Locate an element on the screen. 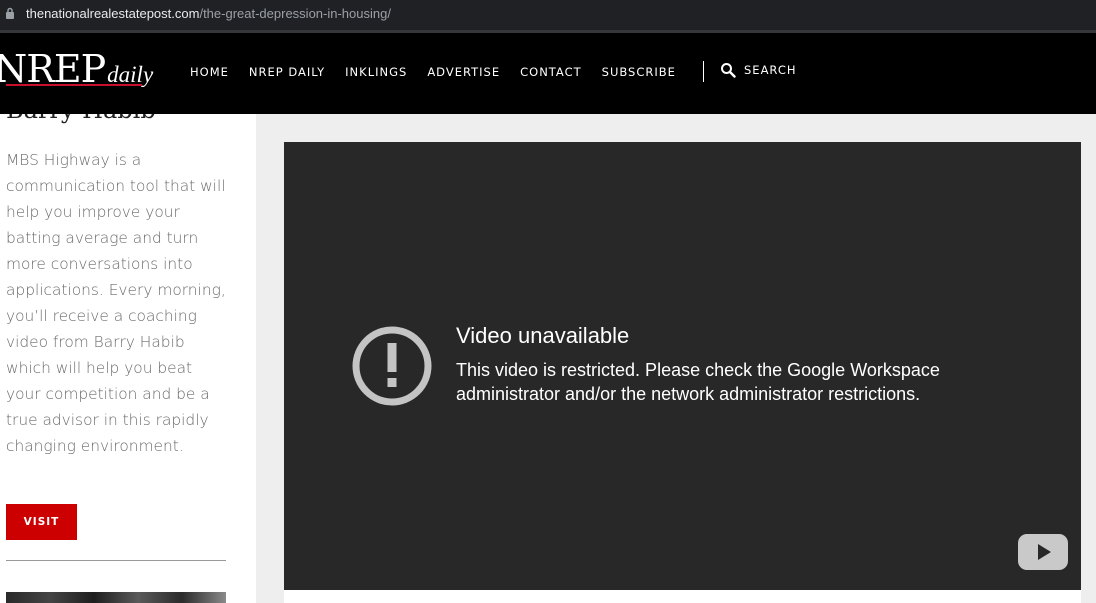  article-body-start is located at coordinates (682, 596).